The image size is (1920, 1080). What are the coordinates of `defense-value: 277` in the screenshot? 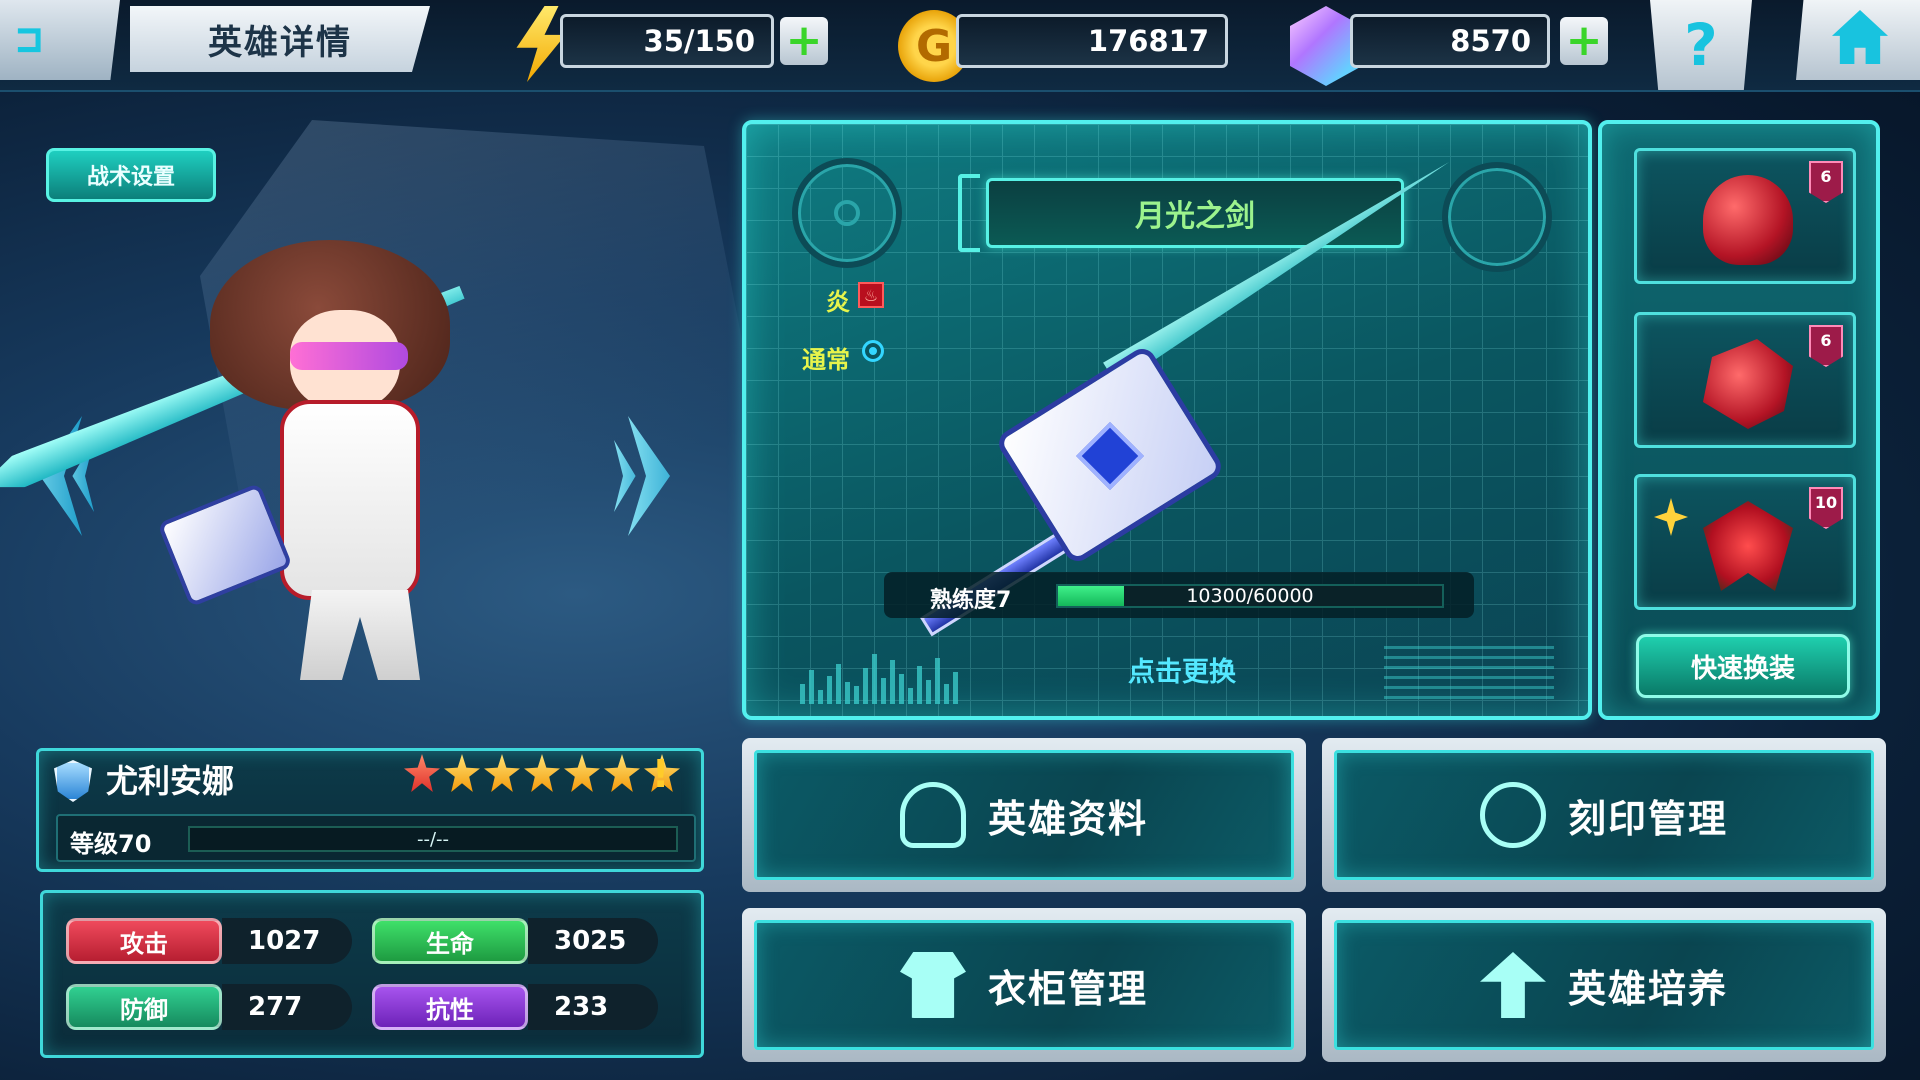 It's located at (287, 1007).